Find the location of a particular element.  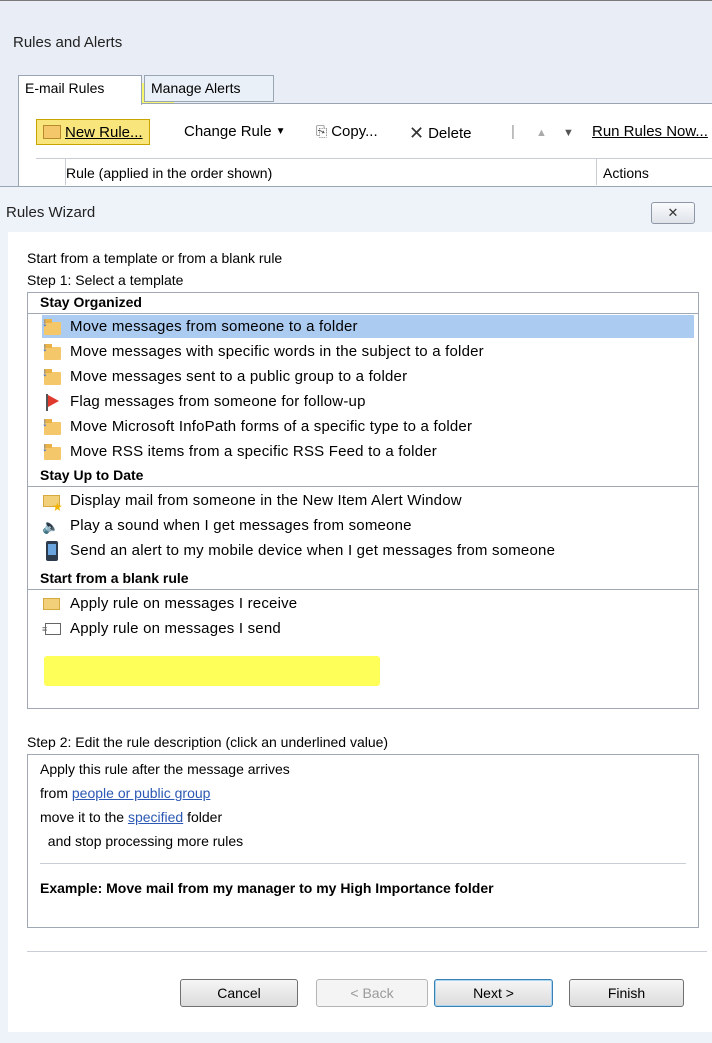

delete-label: Delete is located at coordinates (450, 133).